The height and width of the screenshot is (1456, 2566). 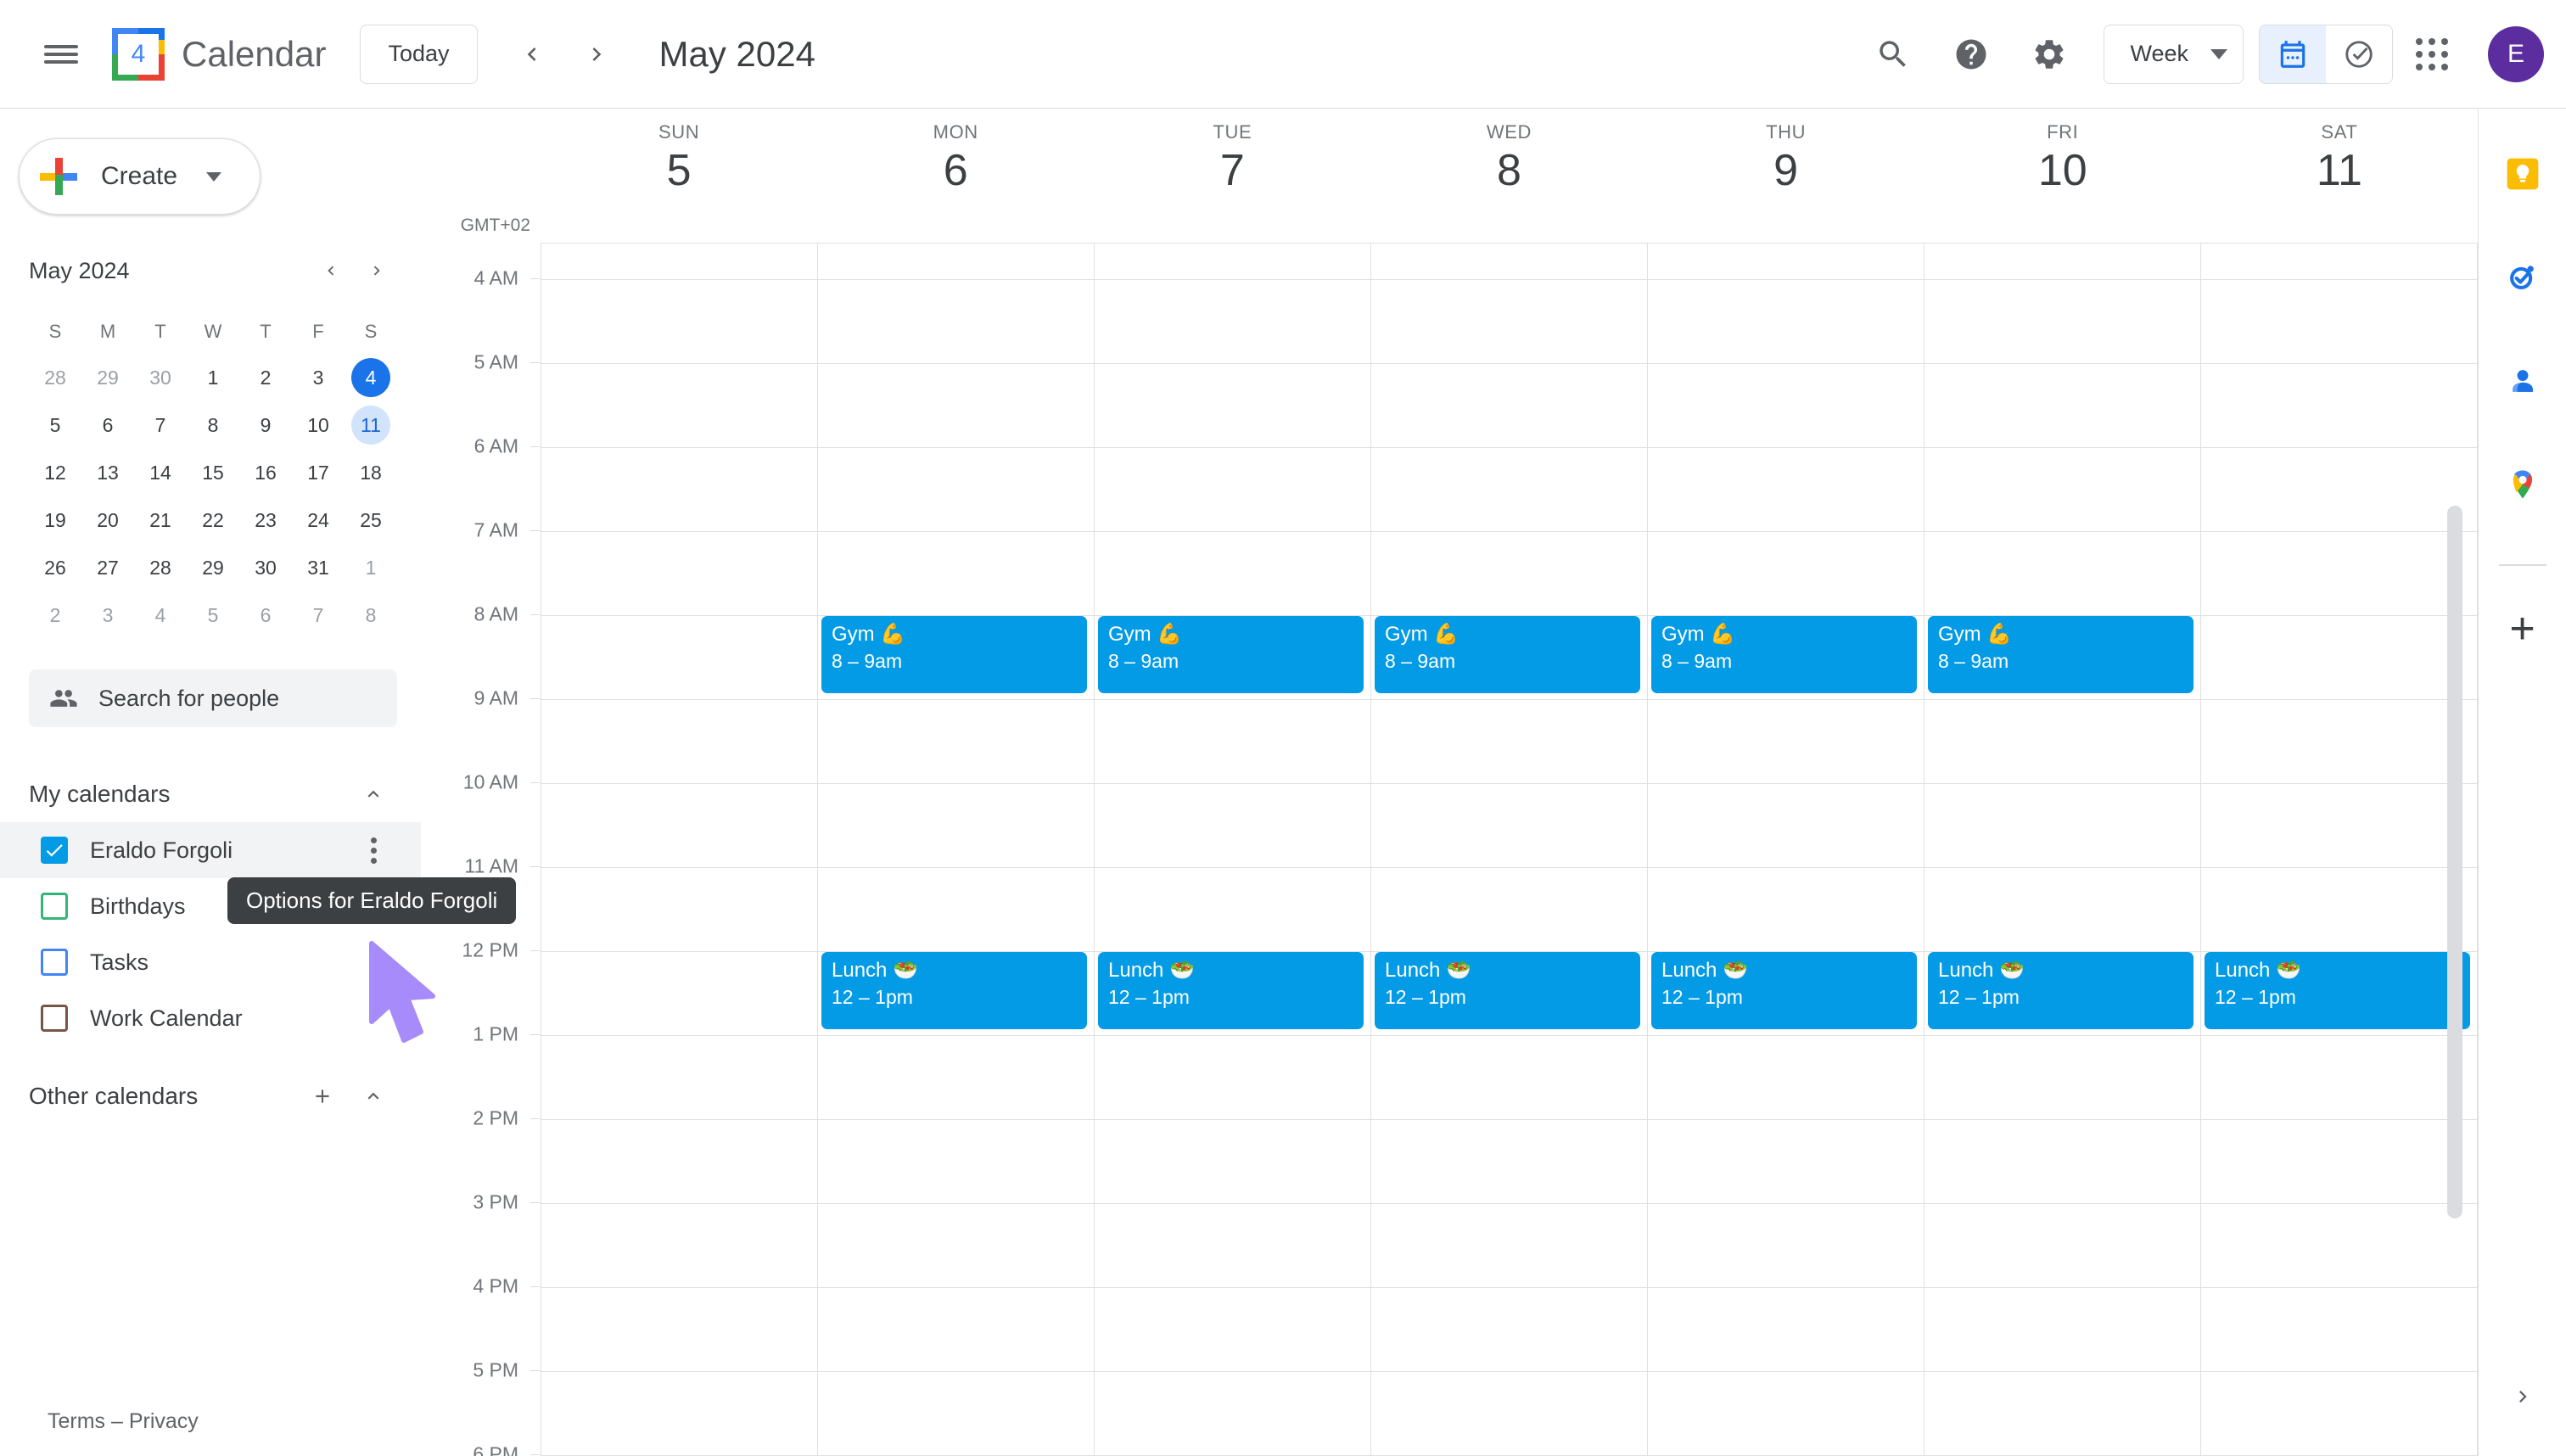 I want to click on day-column-header: FRI 10, so click(x=2062, y=176).